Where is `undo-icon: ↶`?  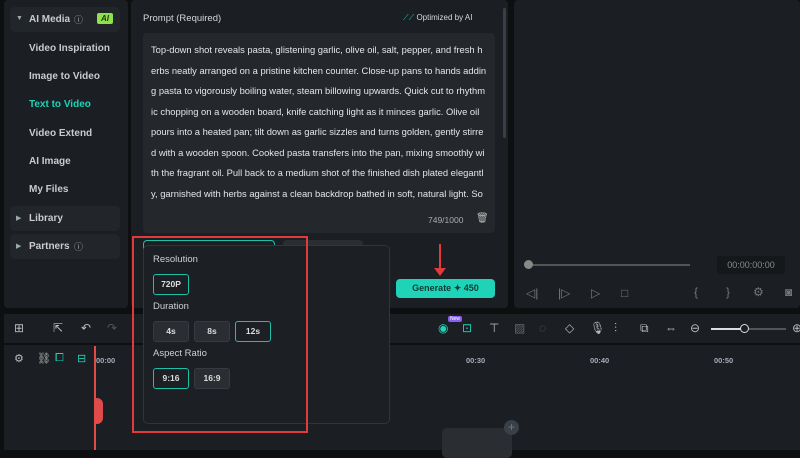 undo-icon: ↶ is located at coordinates (86, 328).